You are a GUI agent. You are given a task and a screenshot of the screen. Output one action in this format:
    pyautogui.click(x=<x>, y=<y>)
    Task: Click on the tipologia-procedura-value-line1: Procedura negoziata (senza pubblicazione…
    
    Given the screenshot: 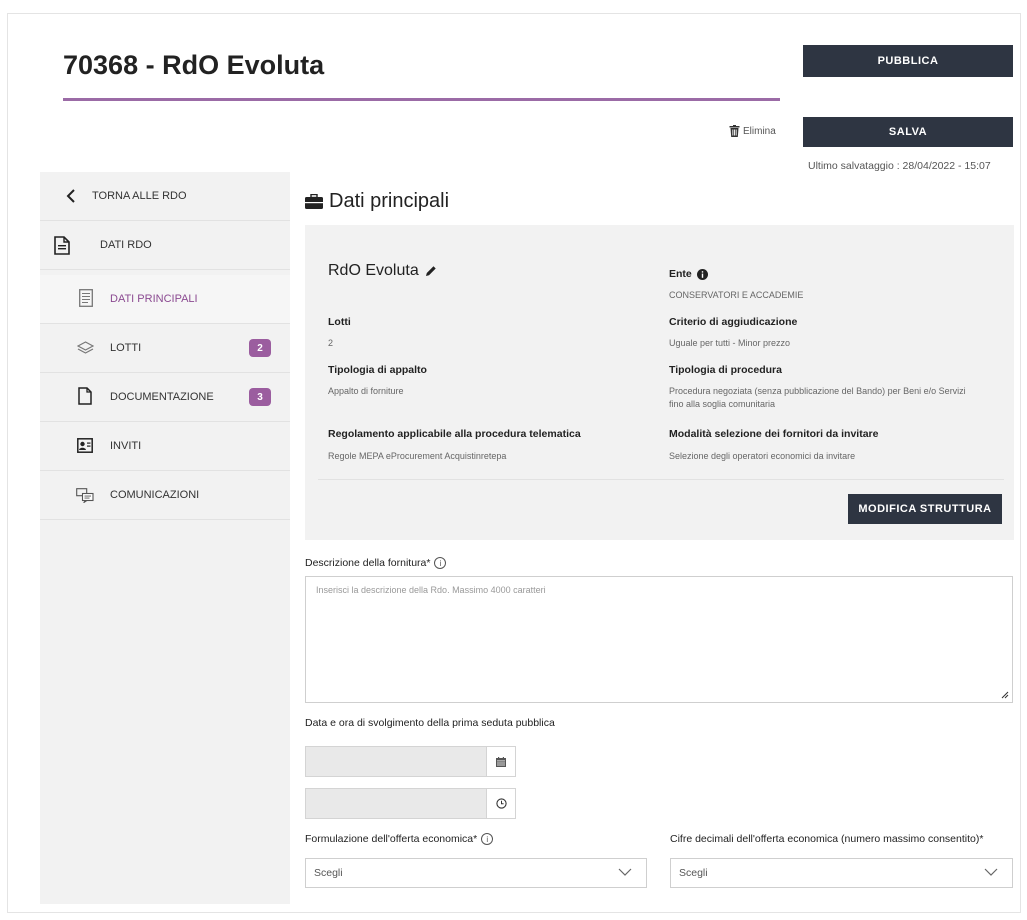 What is the action you would take?
    pyautogui.click(x=817, y=391)
    